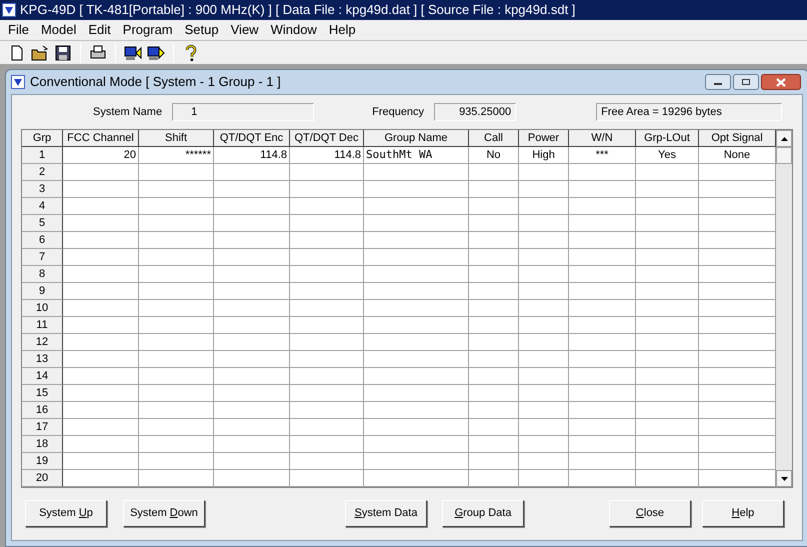 The width and height of the screenshot is (807, 547). What do you see at coordinates (386, 513) in the screenshot?
I see `dialog-button: System Data` at bounding box center [386, 513].